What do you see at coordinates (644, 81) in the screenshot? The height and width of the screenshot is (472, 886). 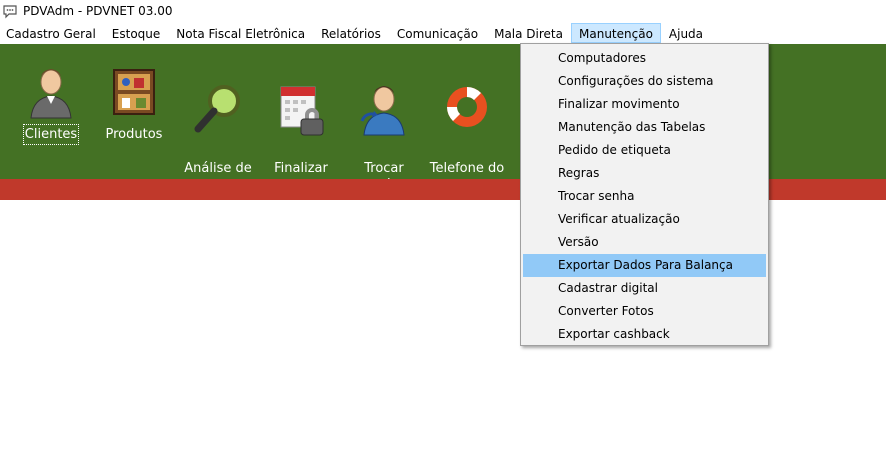 I see `dd-configuracoes-sistema: Configurações do sistema` at bounding box center [644, 81].